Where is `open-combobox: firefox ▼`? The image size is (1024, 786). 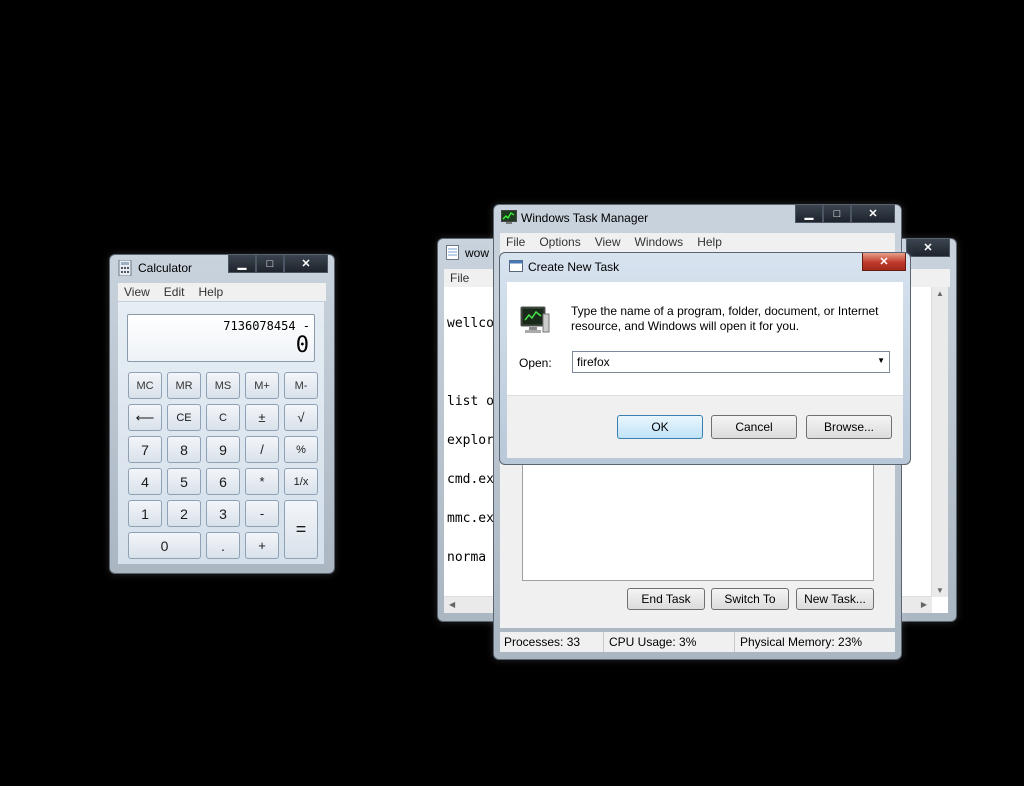
open-combobox: firefox ▼ is located at coordinates (731, 362).